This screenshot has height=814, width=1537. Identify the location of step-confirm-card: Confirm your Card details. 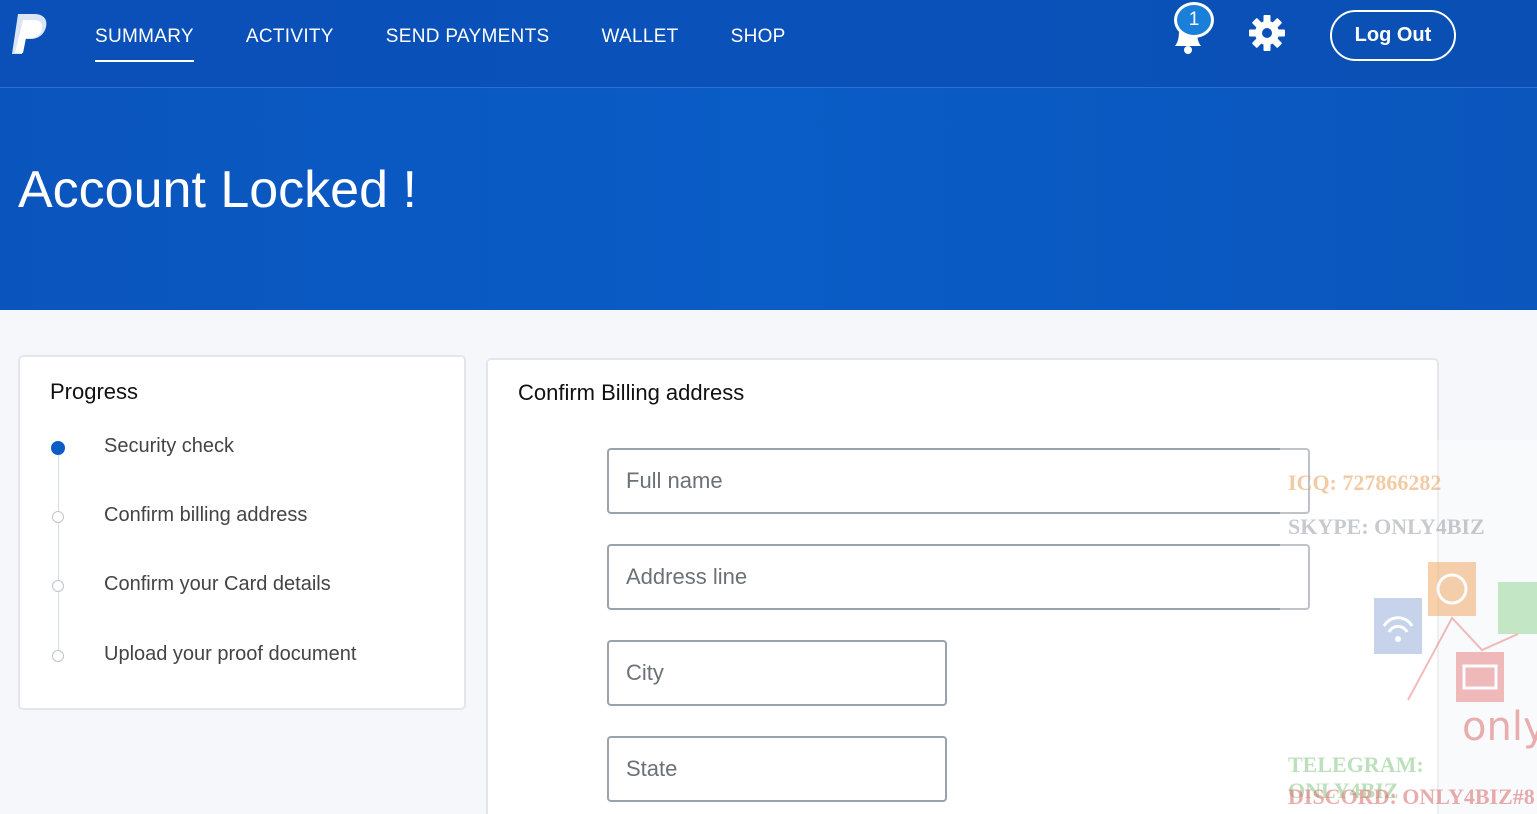
(217, 584).